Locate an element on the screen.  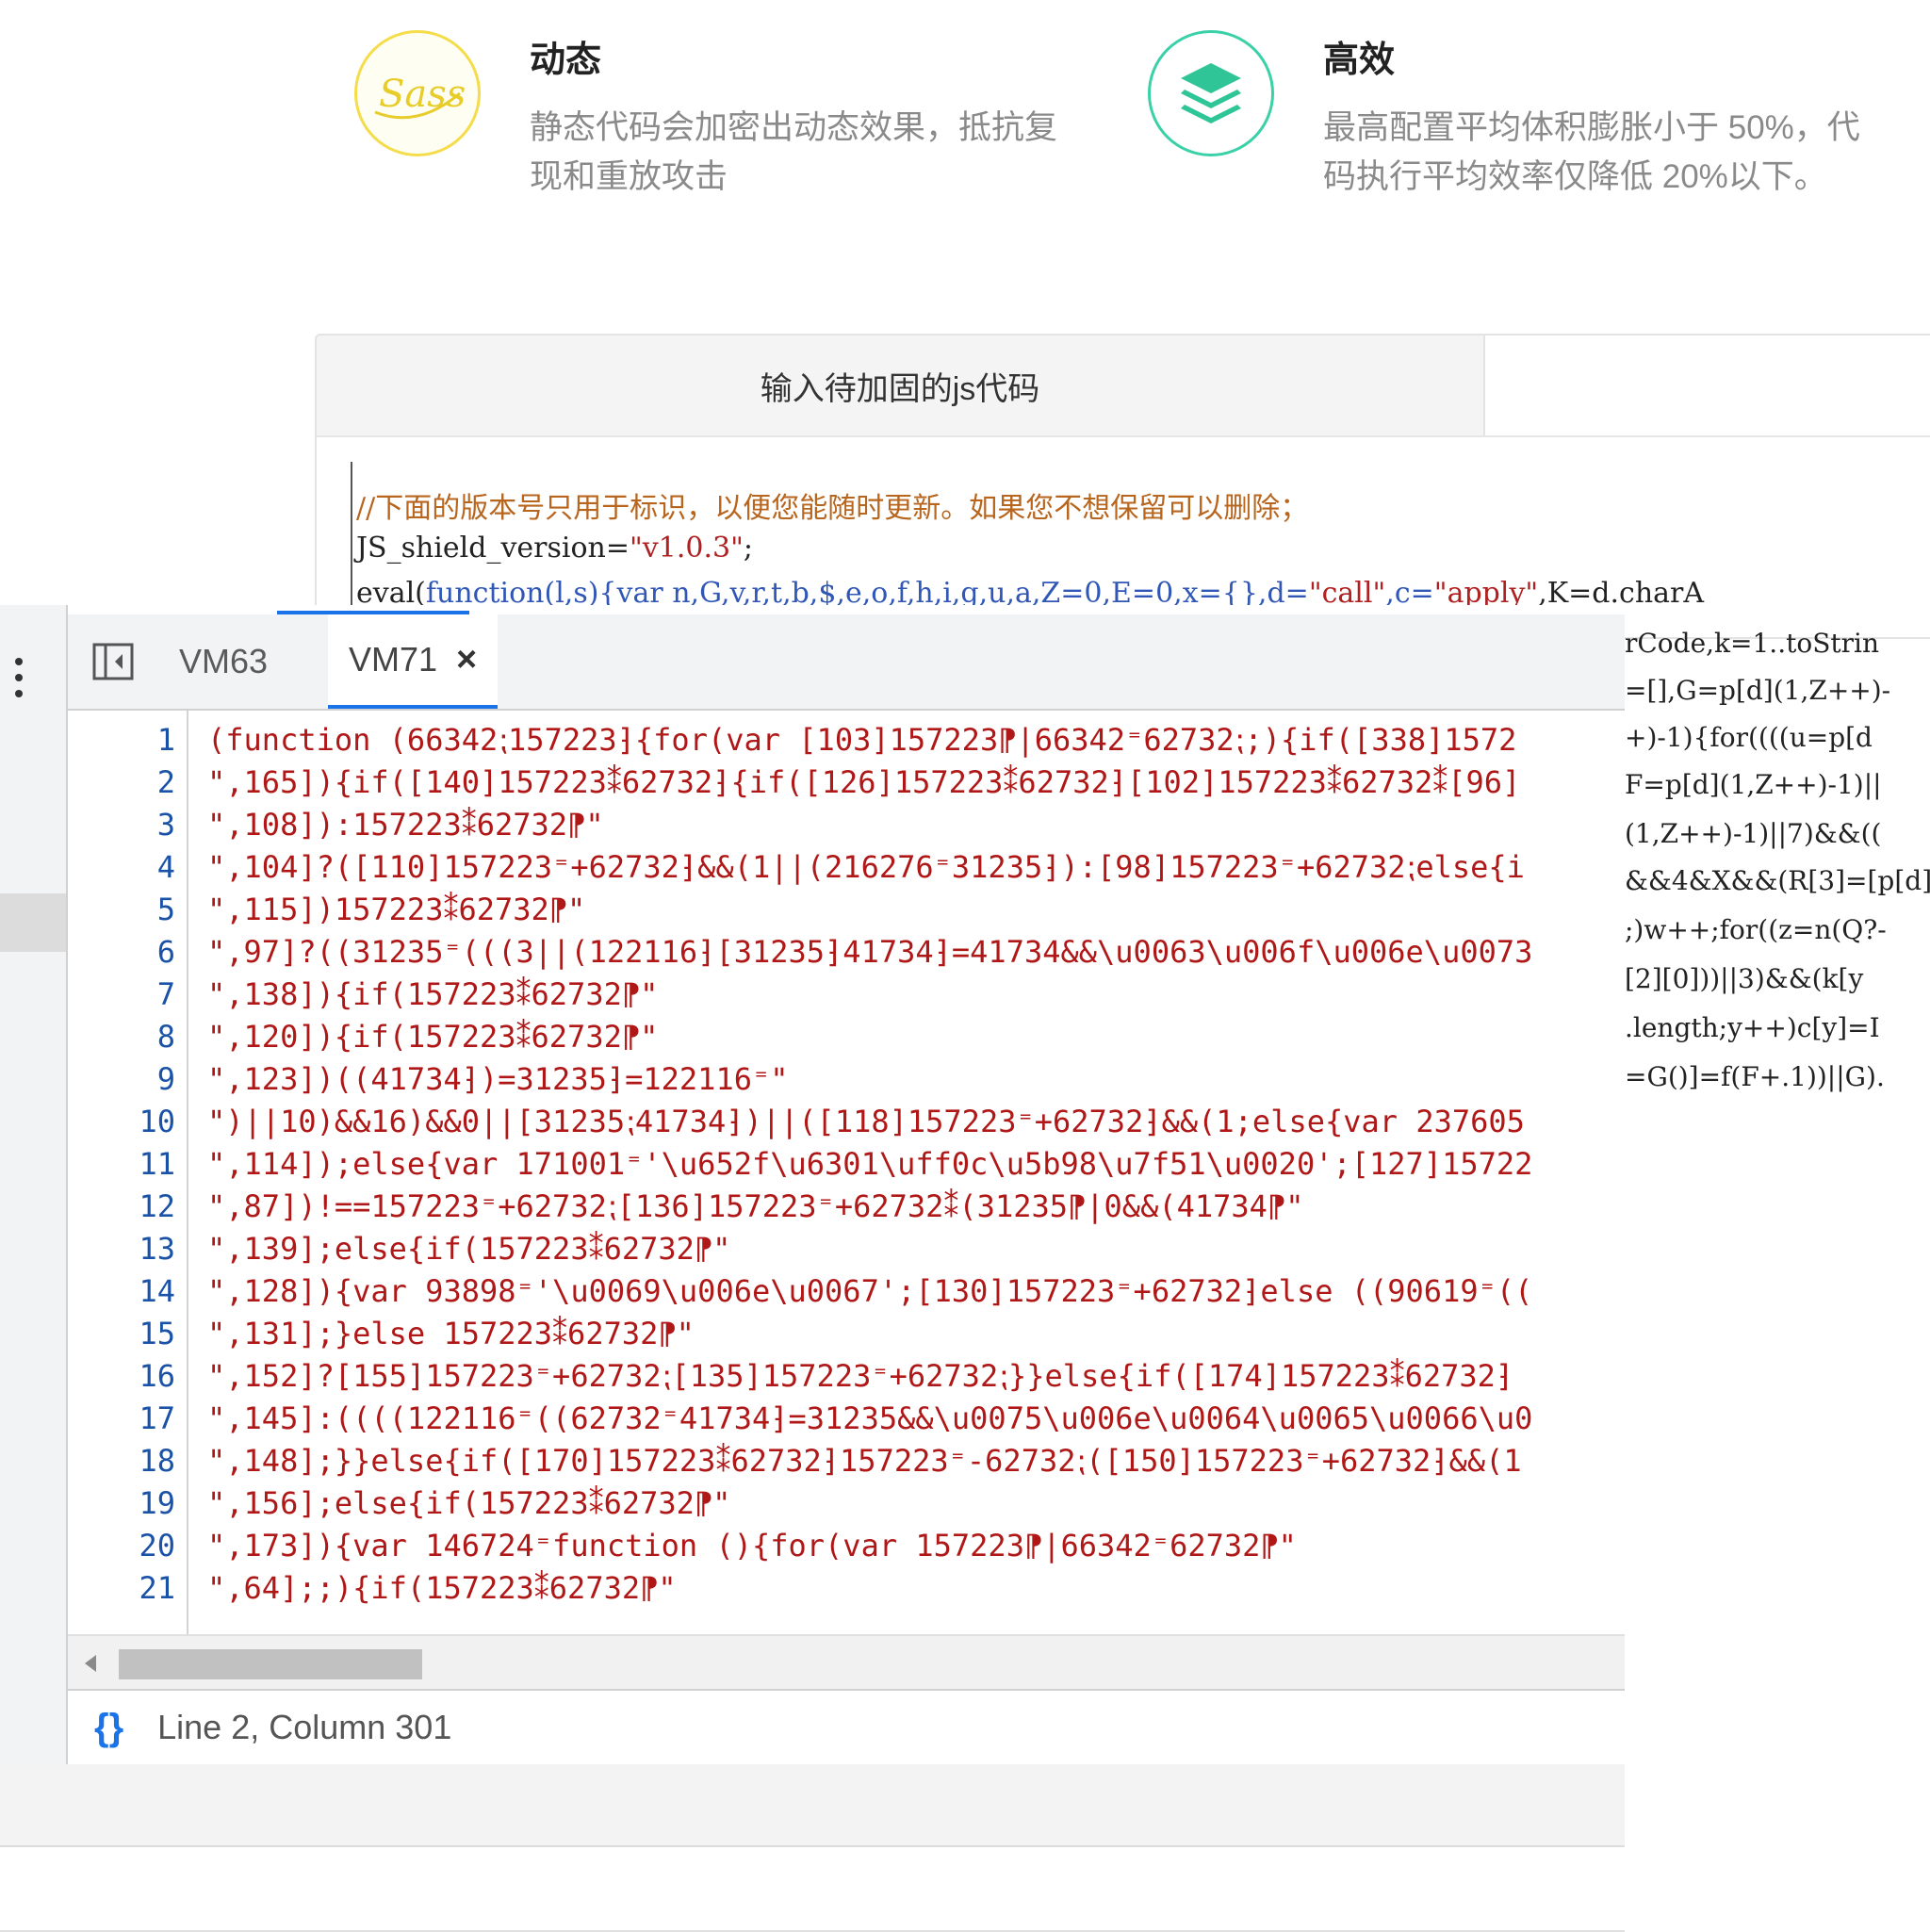
bg-code-overflow-1: rCode,k=1..toStrin is located at coordinates (1752, 643).